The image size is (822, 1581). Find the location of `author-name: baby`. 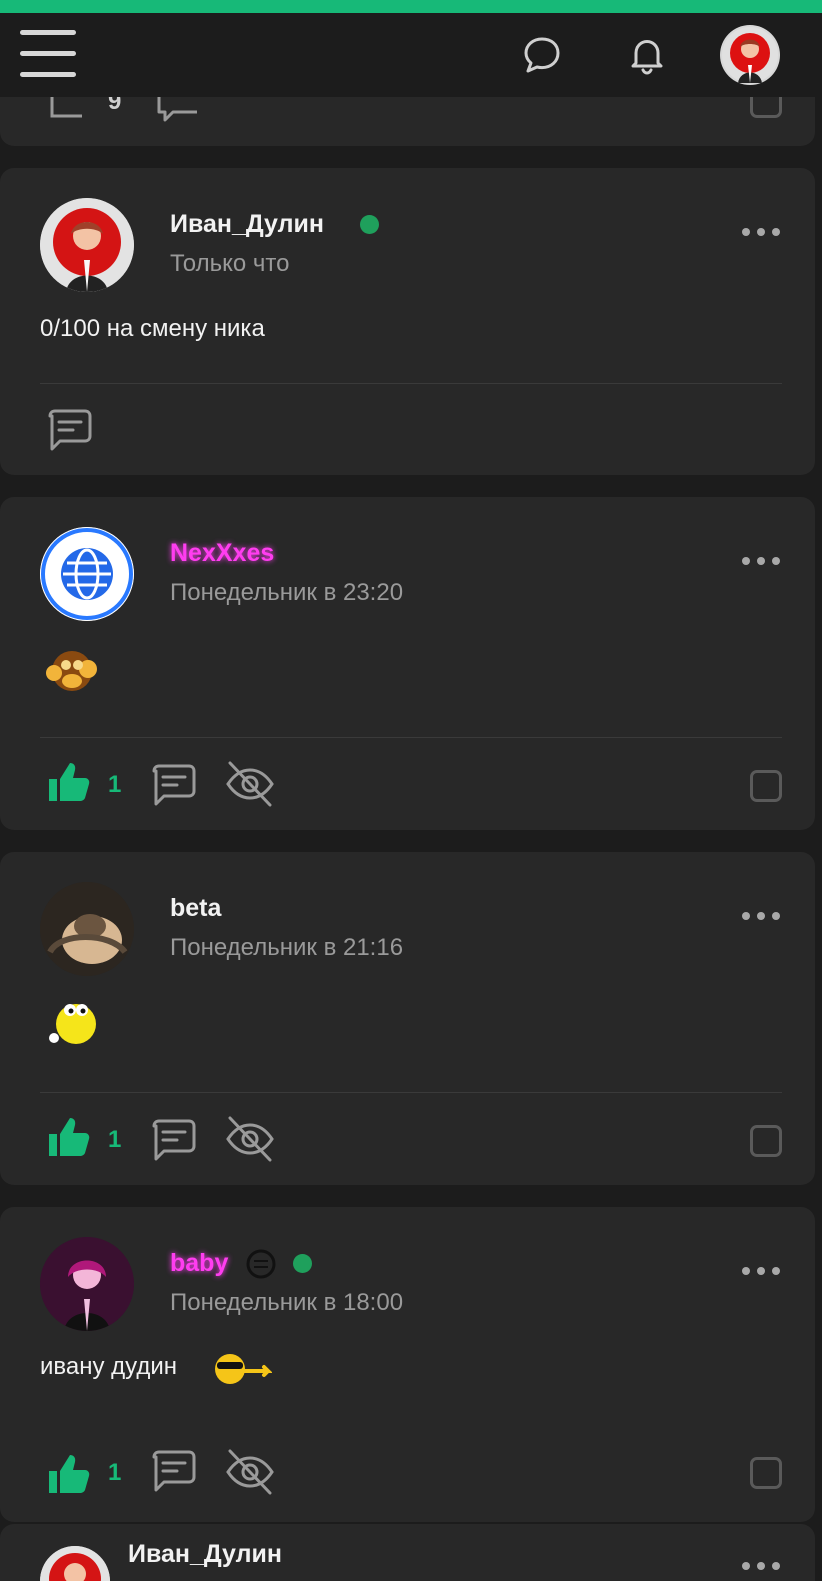

author-name: baby is located at coordinates (199, 1263).